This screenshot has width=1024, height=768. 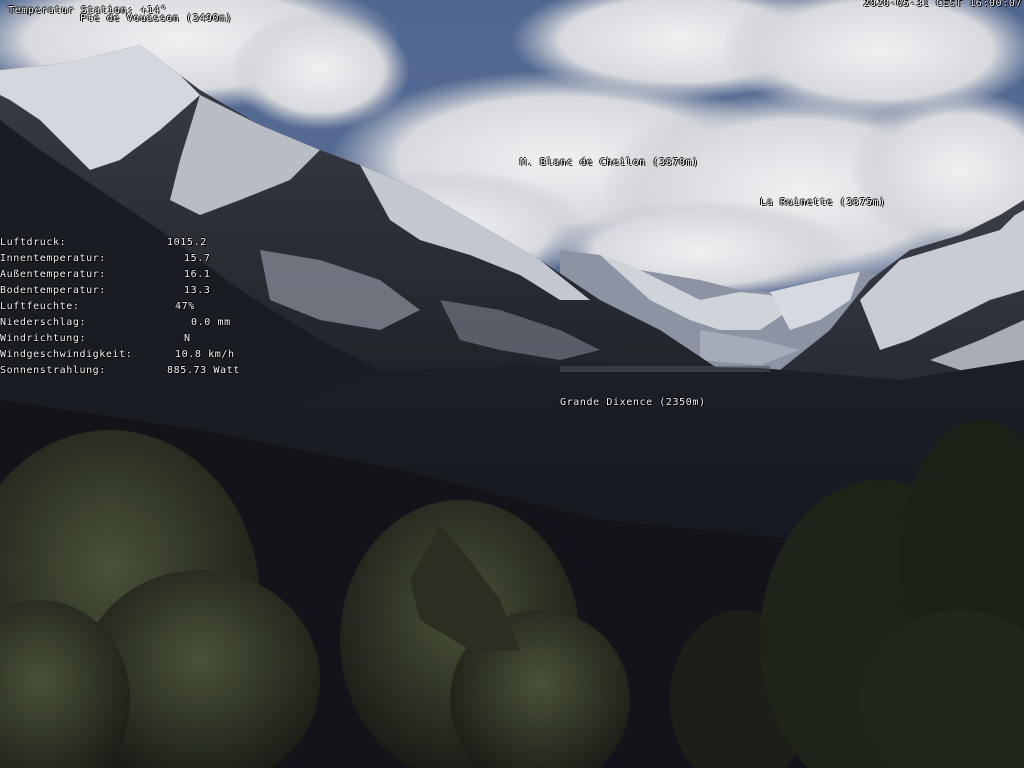 I want to click on peak-label-vouasson: Pte de Vouasson (3490m), so click(x=156, y=18).